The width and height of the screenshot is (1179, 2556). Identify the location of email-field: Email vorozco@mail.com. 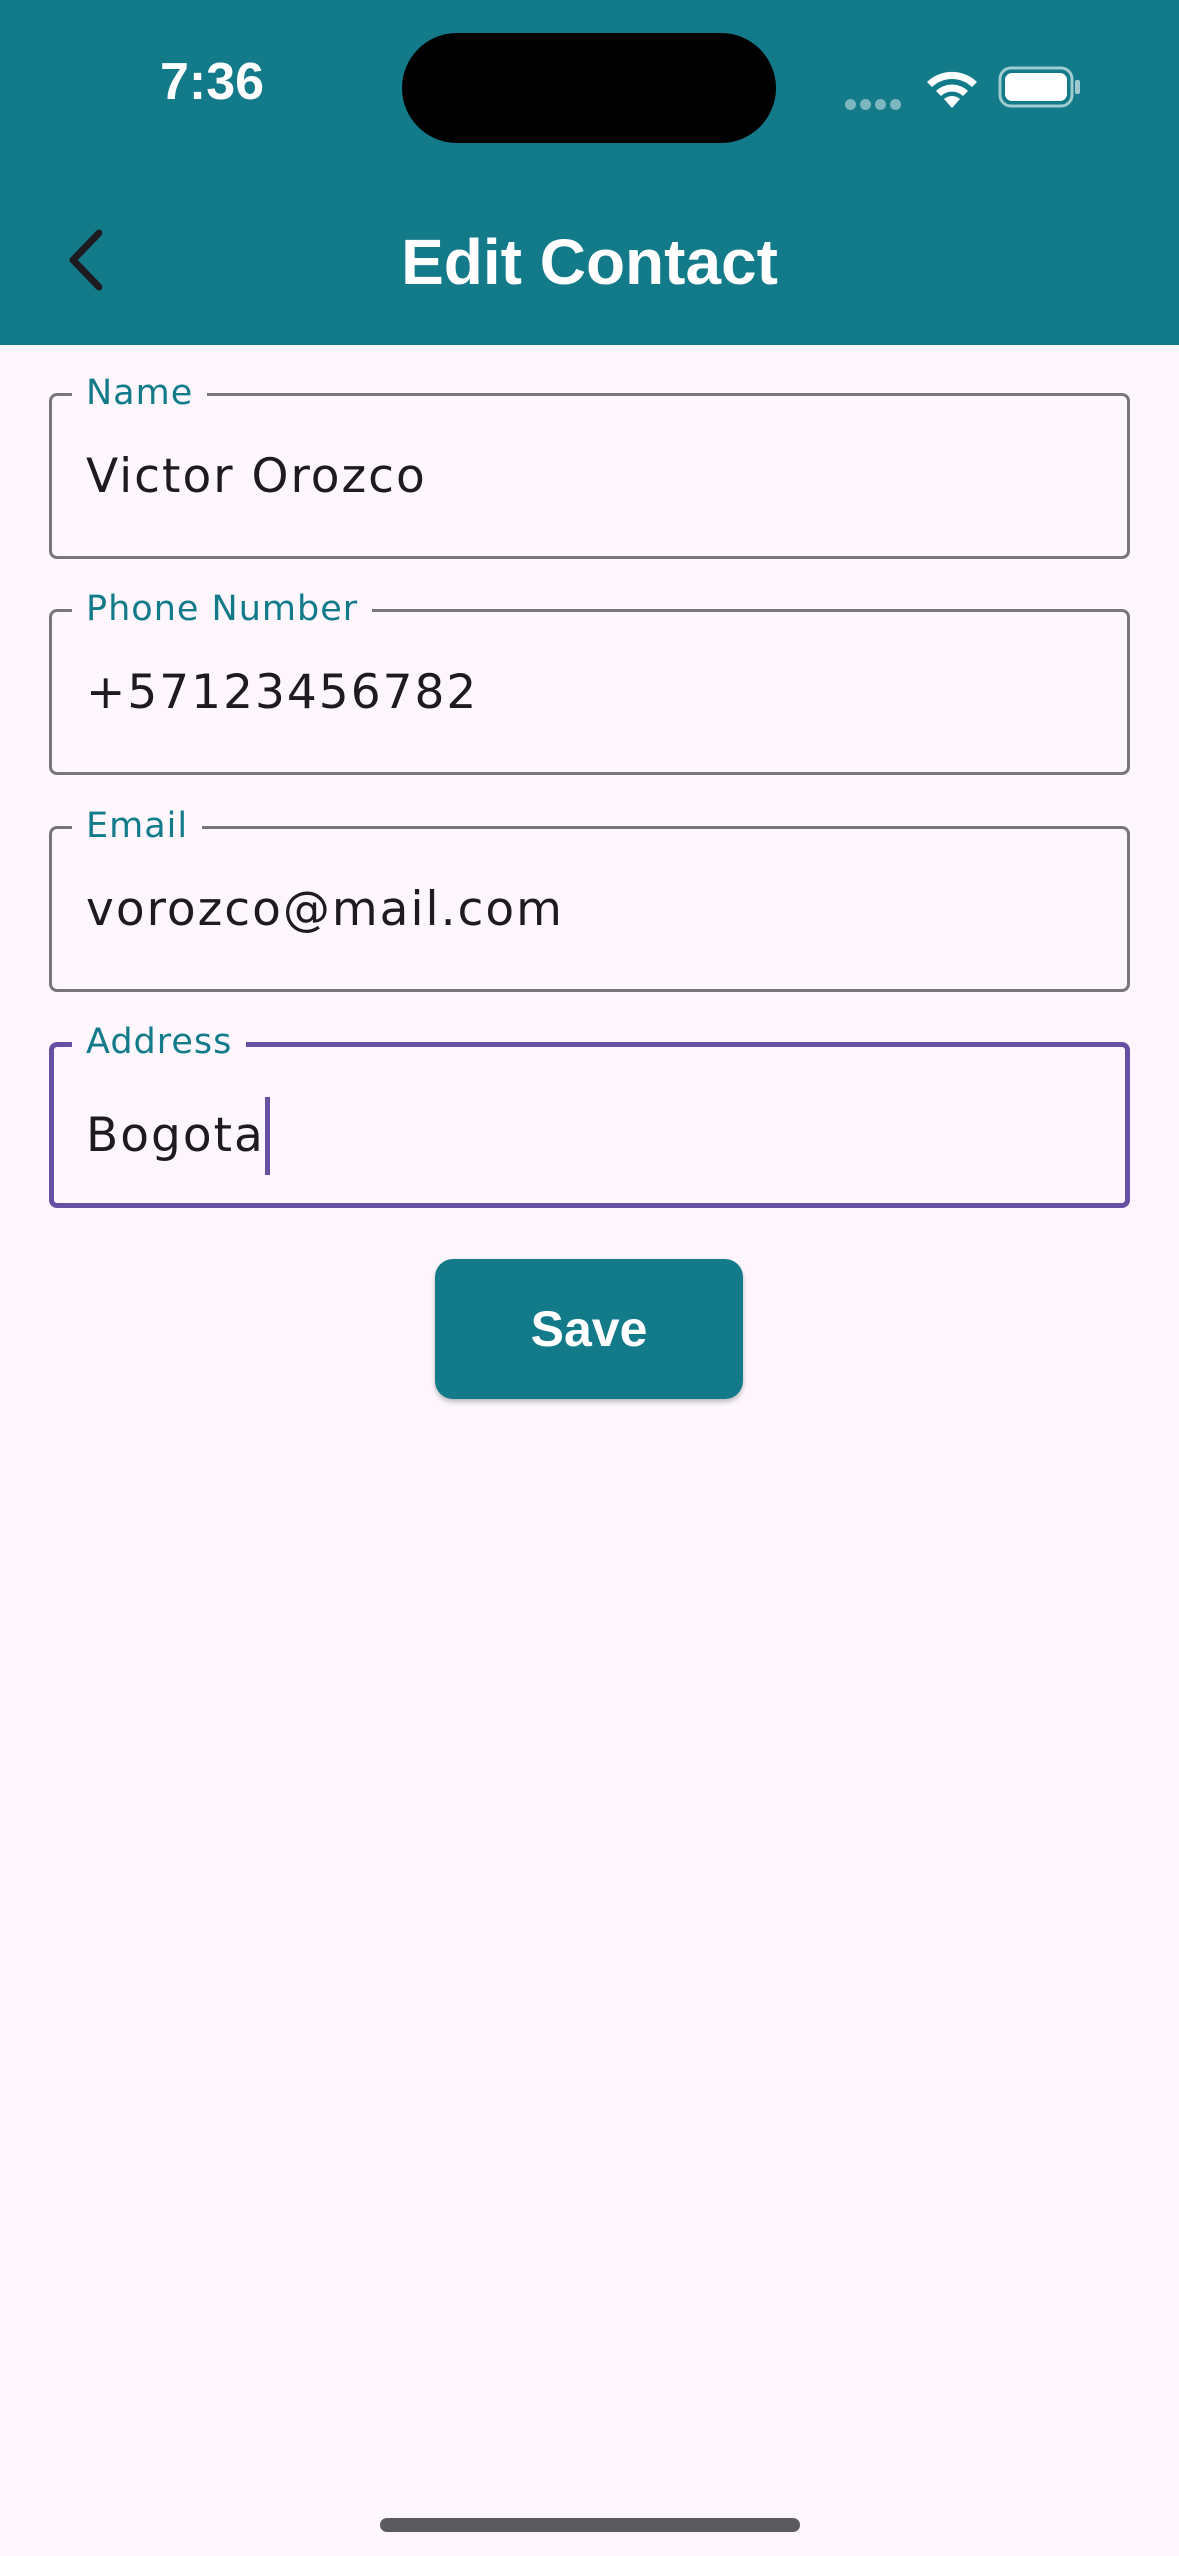
(589, 898).